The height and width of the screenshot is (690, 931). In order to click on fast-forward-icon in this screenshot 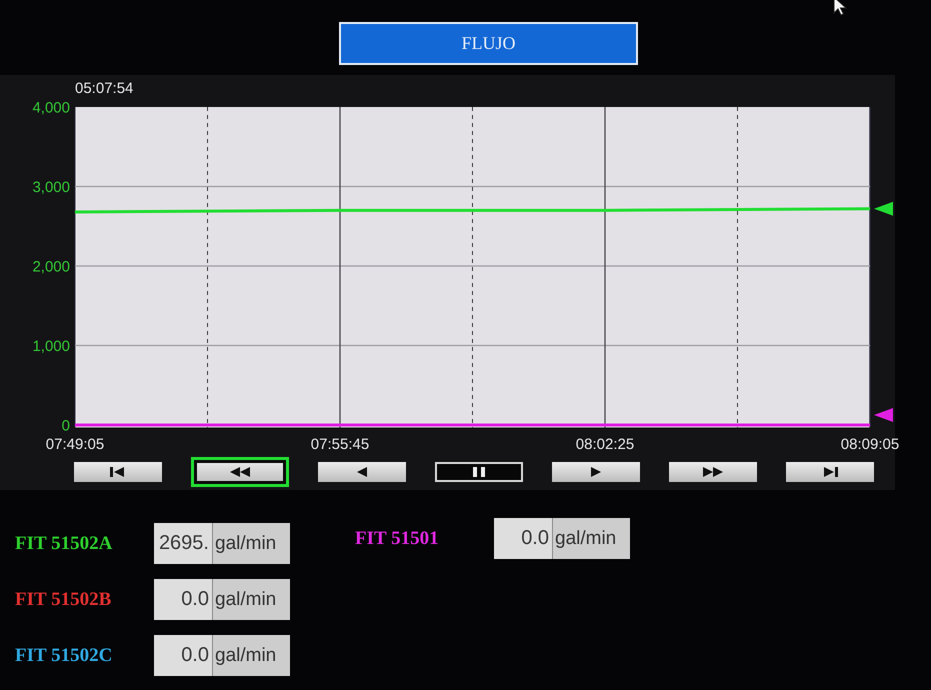, I will do `click(713, 472)`.